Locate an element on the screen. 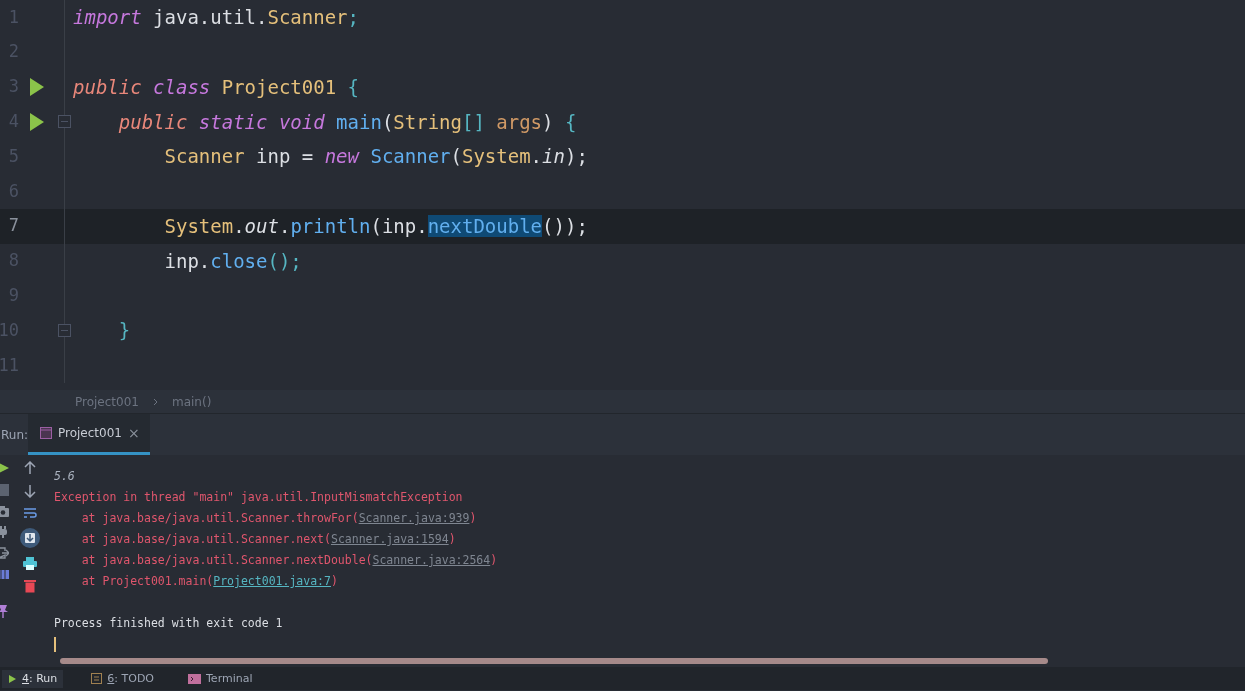 The width and height of the screenshot is (1245, 691). breadcrumb: Project001 is located at coordinates (107, 401).